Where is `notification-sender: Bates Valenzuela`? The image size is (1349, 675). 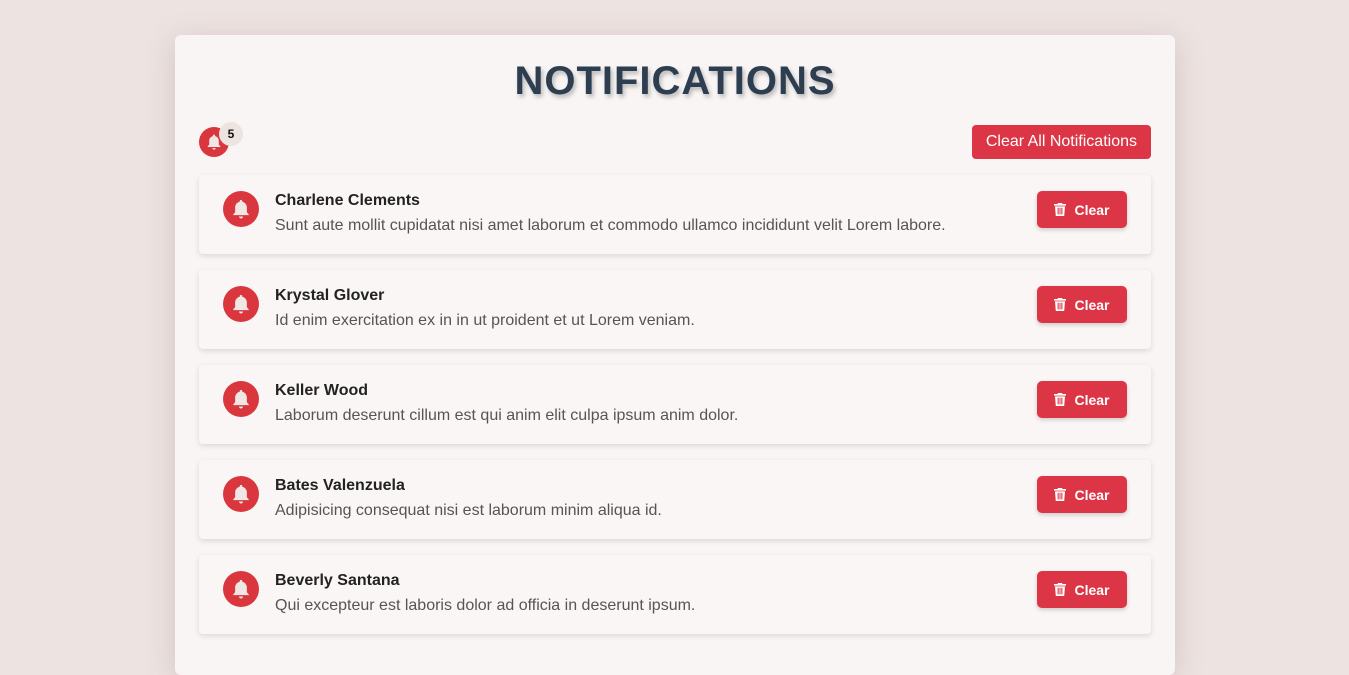
notification-sender: Bates Valenzuela is located at coordinates (340, 485).